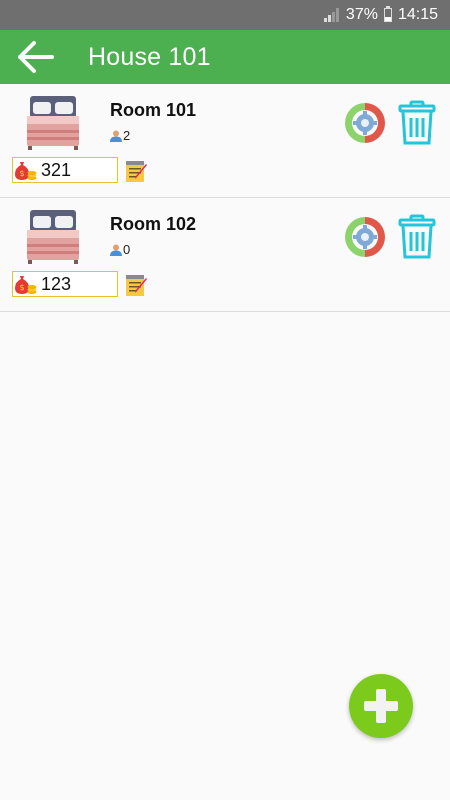 This screenshot has height=800, width=450. I want to click on price-field: $ 321, so click(65, 170).